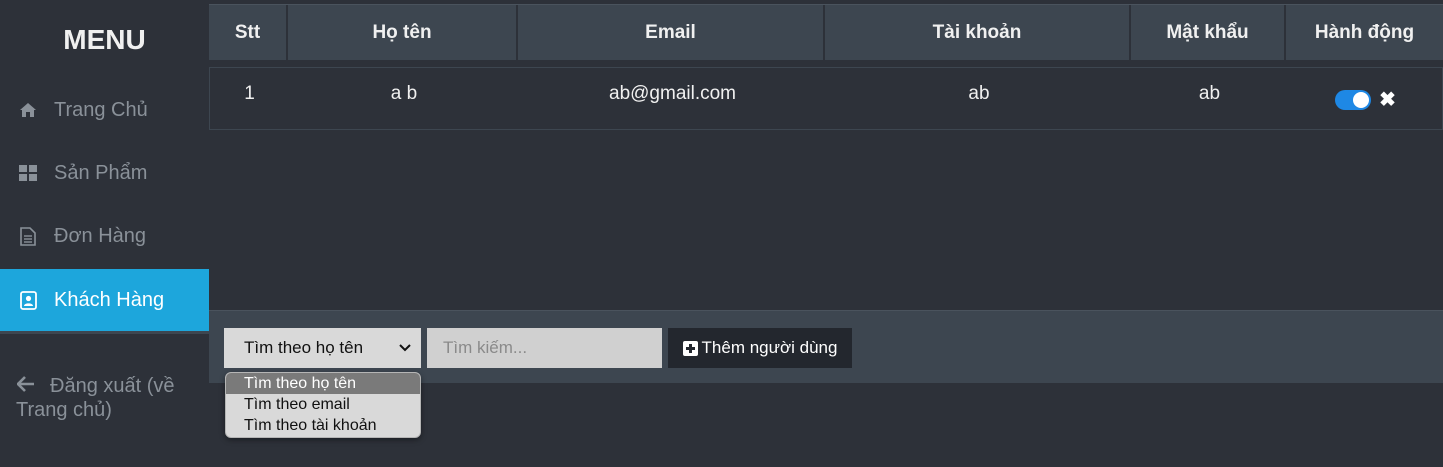 This screenshot has height=467, width=1443. I want to click on column-header: Stt, so click(248, 33).